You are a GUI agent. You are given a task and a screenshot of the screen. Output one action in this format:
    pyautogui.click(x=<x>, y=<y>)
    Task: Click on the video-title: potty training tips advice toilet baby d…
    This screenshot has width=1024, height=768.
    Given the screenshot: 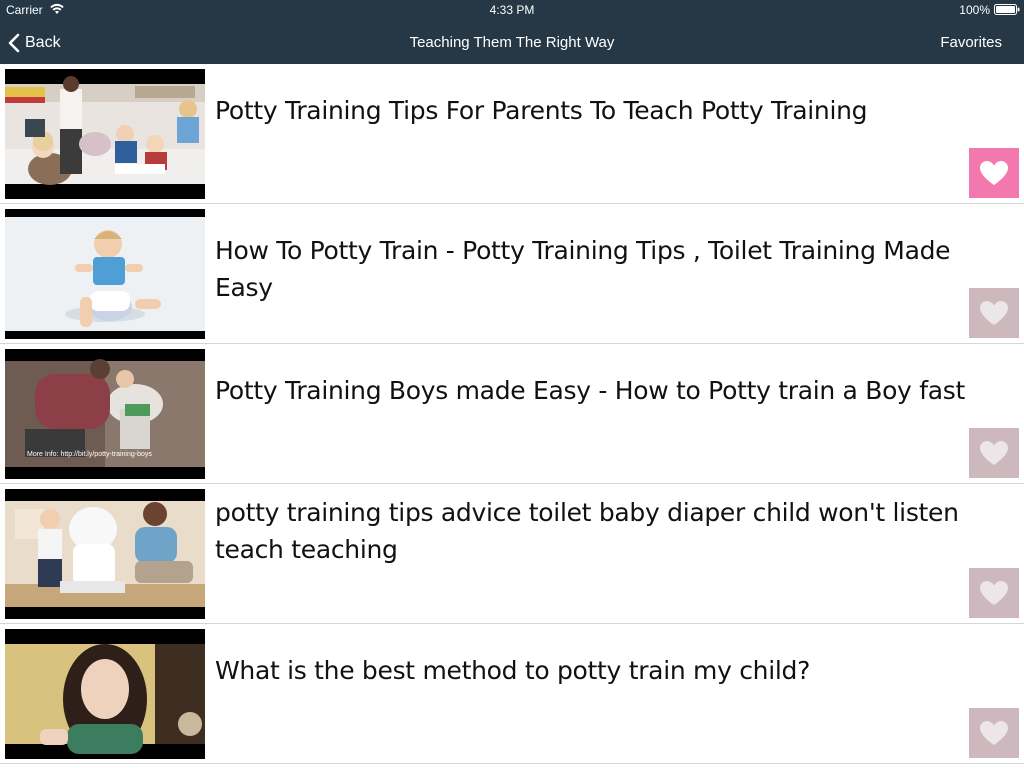 What is the action you would take?
    pyautogui.click(x=587, y=531)
    